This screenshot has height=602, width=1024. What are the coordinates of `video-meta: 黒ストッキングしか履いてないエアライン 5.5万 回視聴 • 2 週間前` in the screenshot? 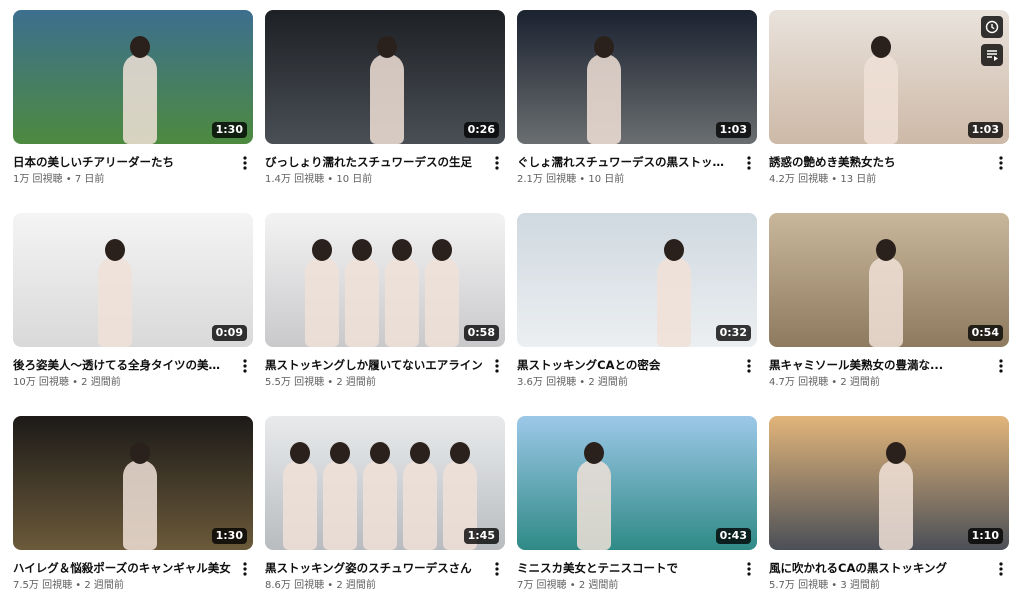 It's located at (385, 368).